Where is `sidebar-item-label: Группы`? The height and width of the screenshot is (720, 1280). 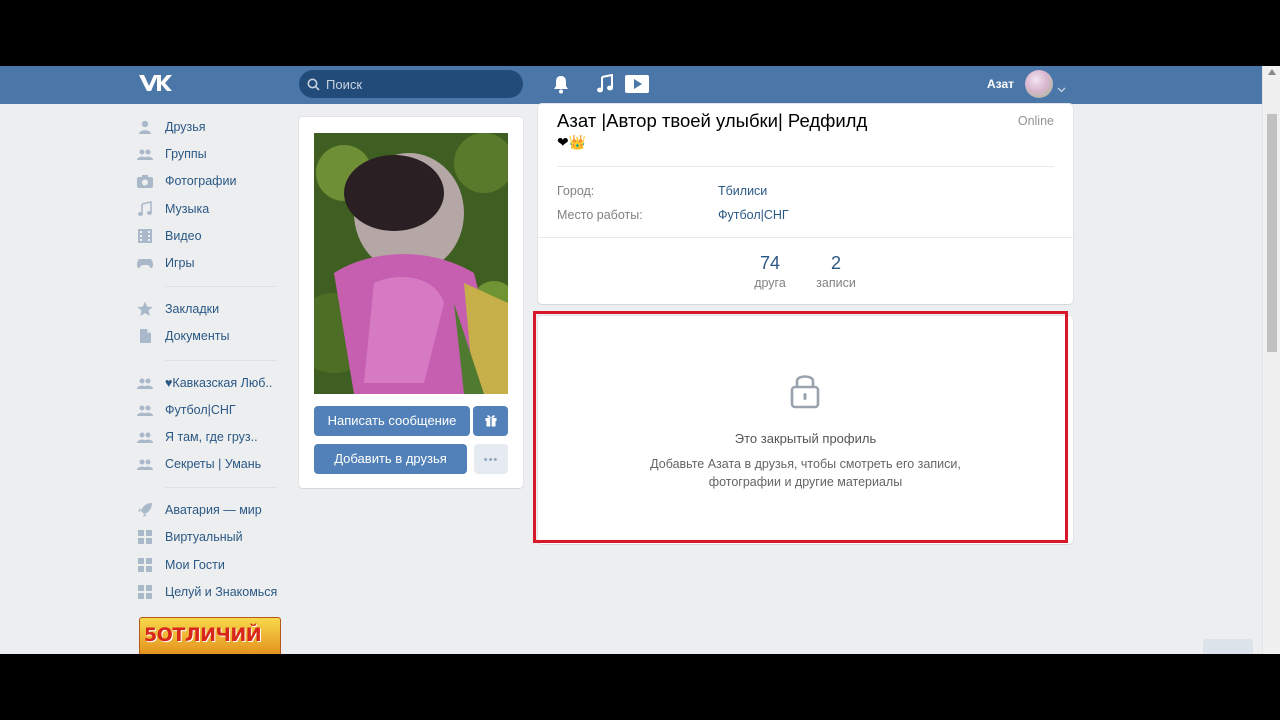 sidebar-item-label: Группы is located at coordinates (186, 154).